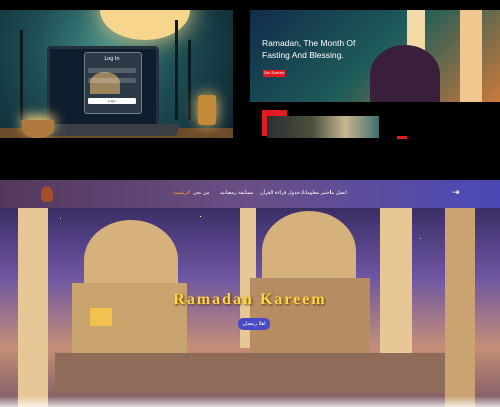  What do you see at coordinates (309, 43) in the screenshot?
I see `title-line-1: Ramadan, The Month Of` at bounding box center [309, 43].